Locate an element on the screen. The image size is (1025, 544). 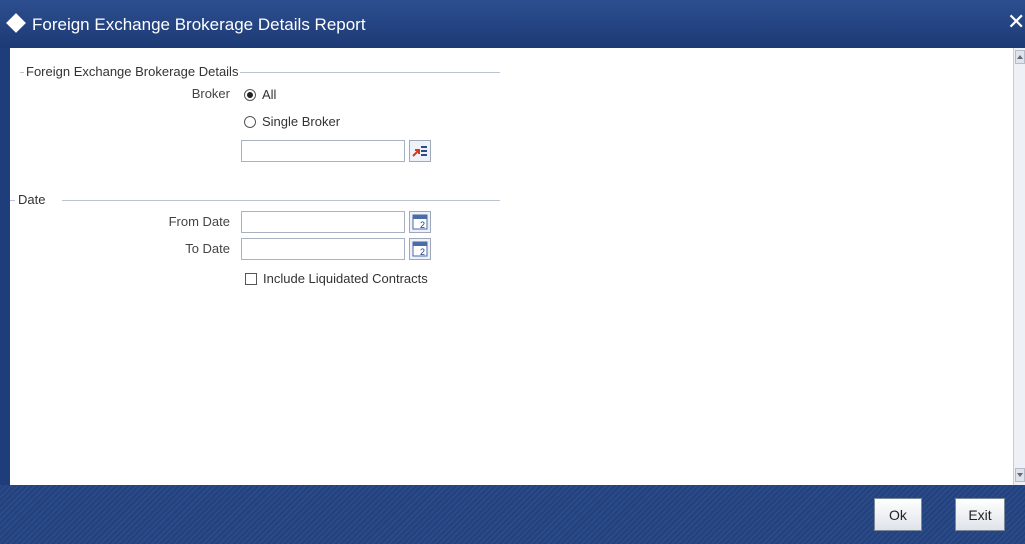
broker-single-label: Single Broker is located at coordinates (301, 121).